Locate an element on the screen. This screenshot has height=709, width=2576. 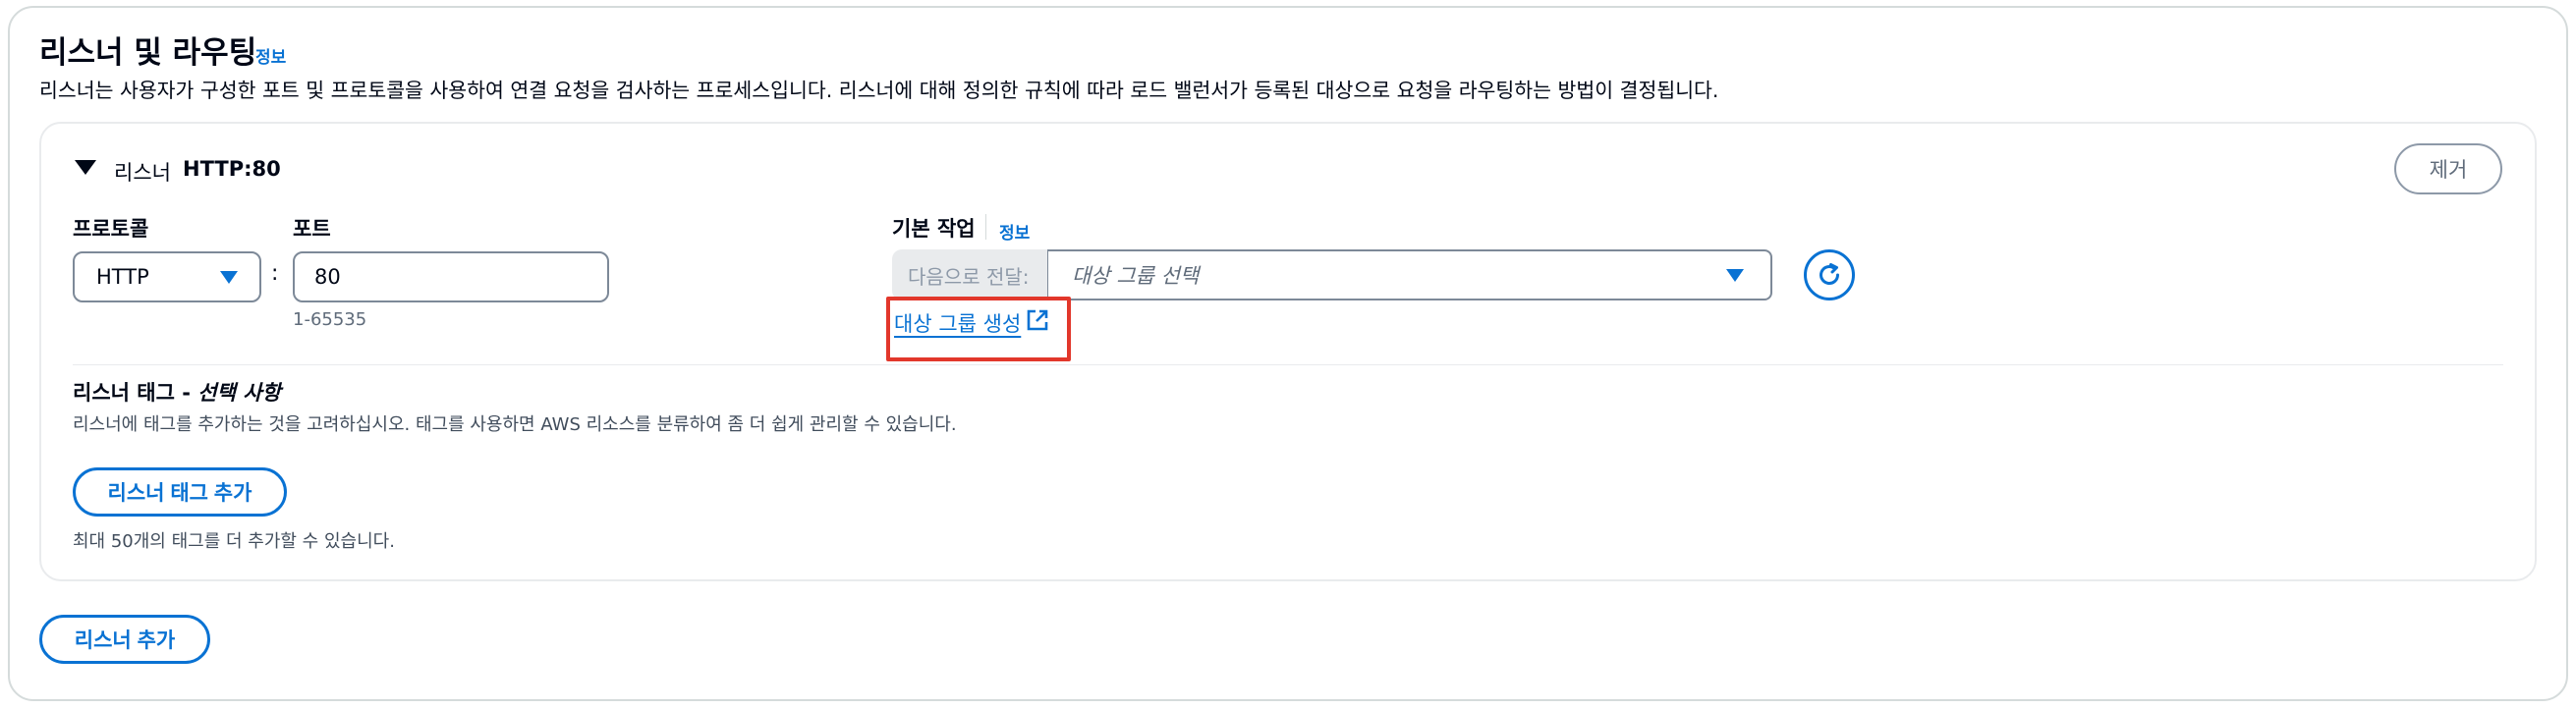
info-divider is located at coordinates (985, 227).